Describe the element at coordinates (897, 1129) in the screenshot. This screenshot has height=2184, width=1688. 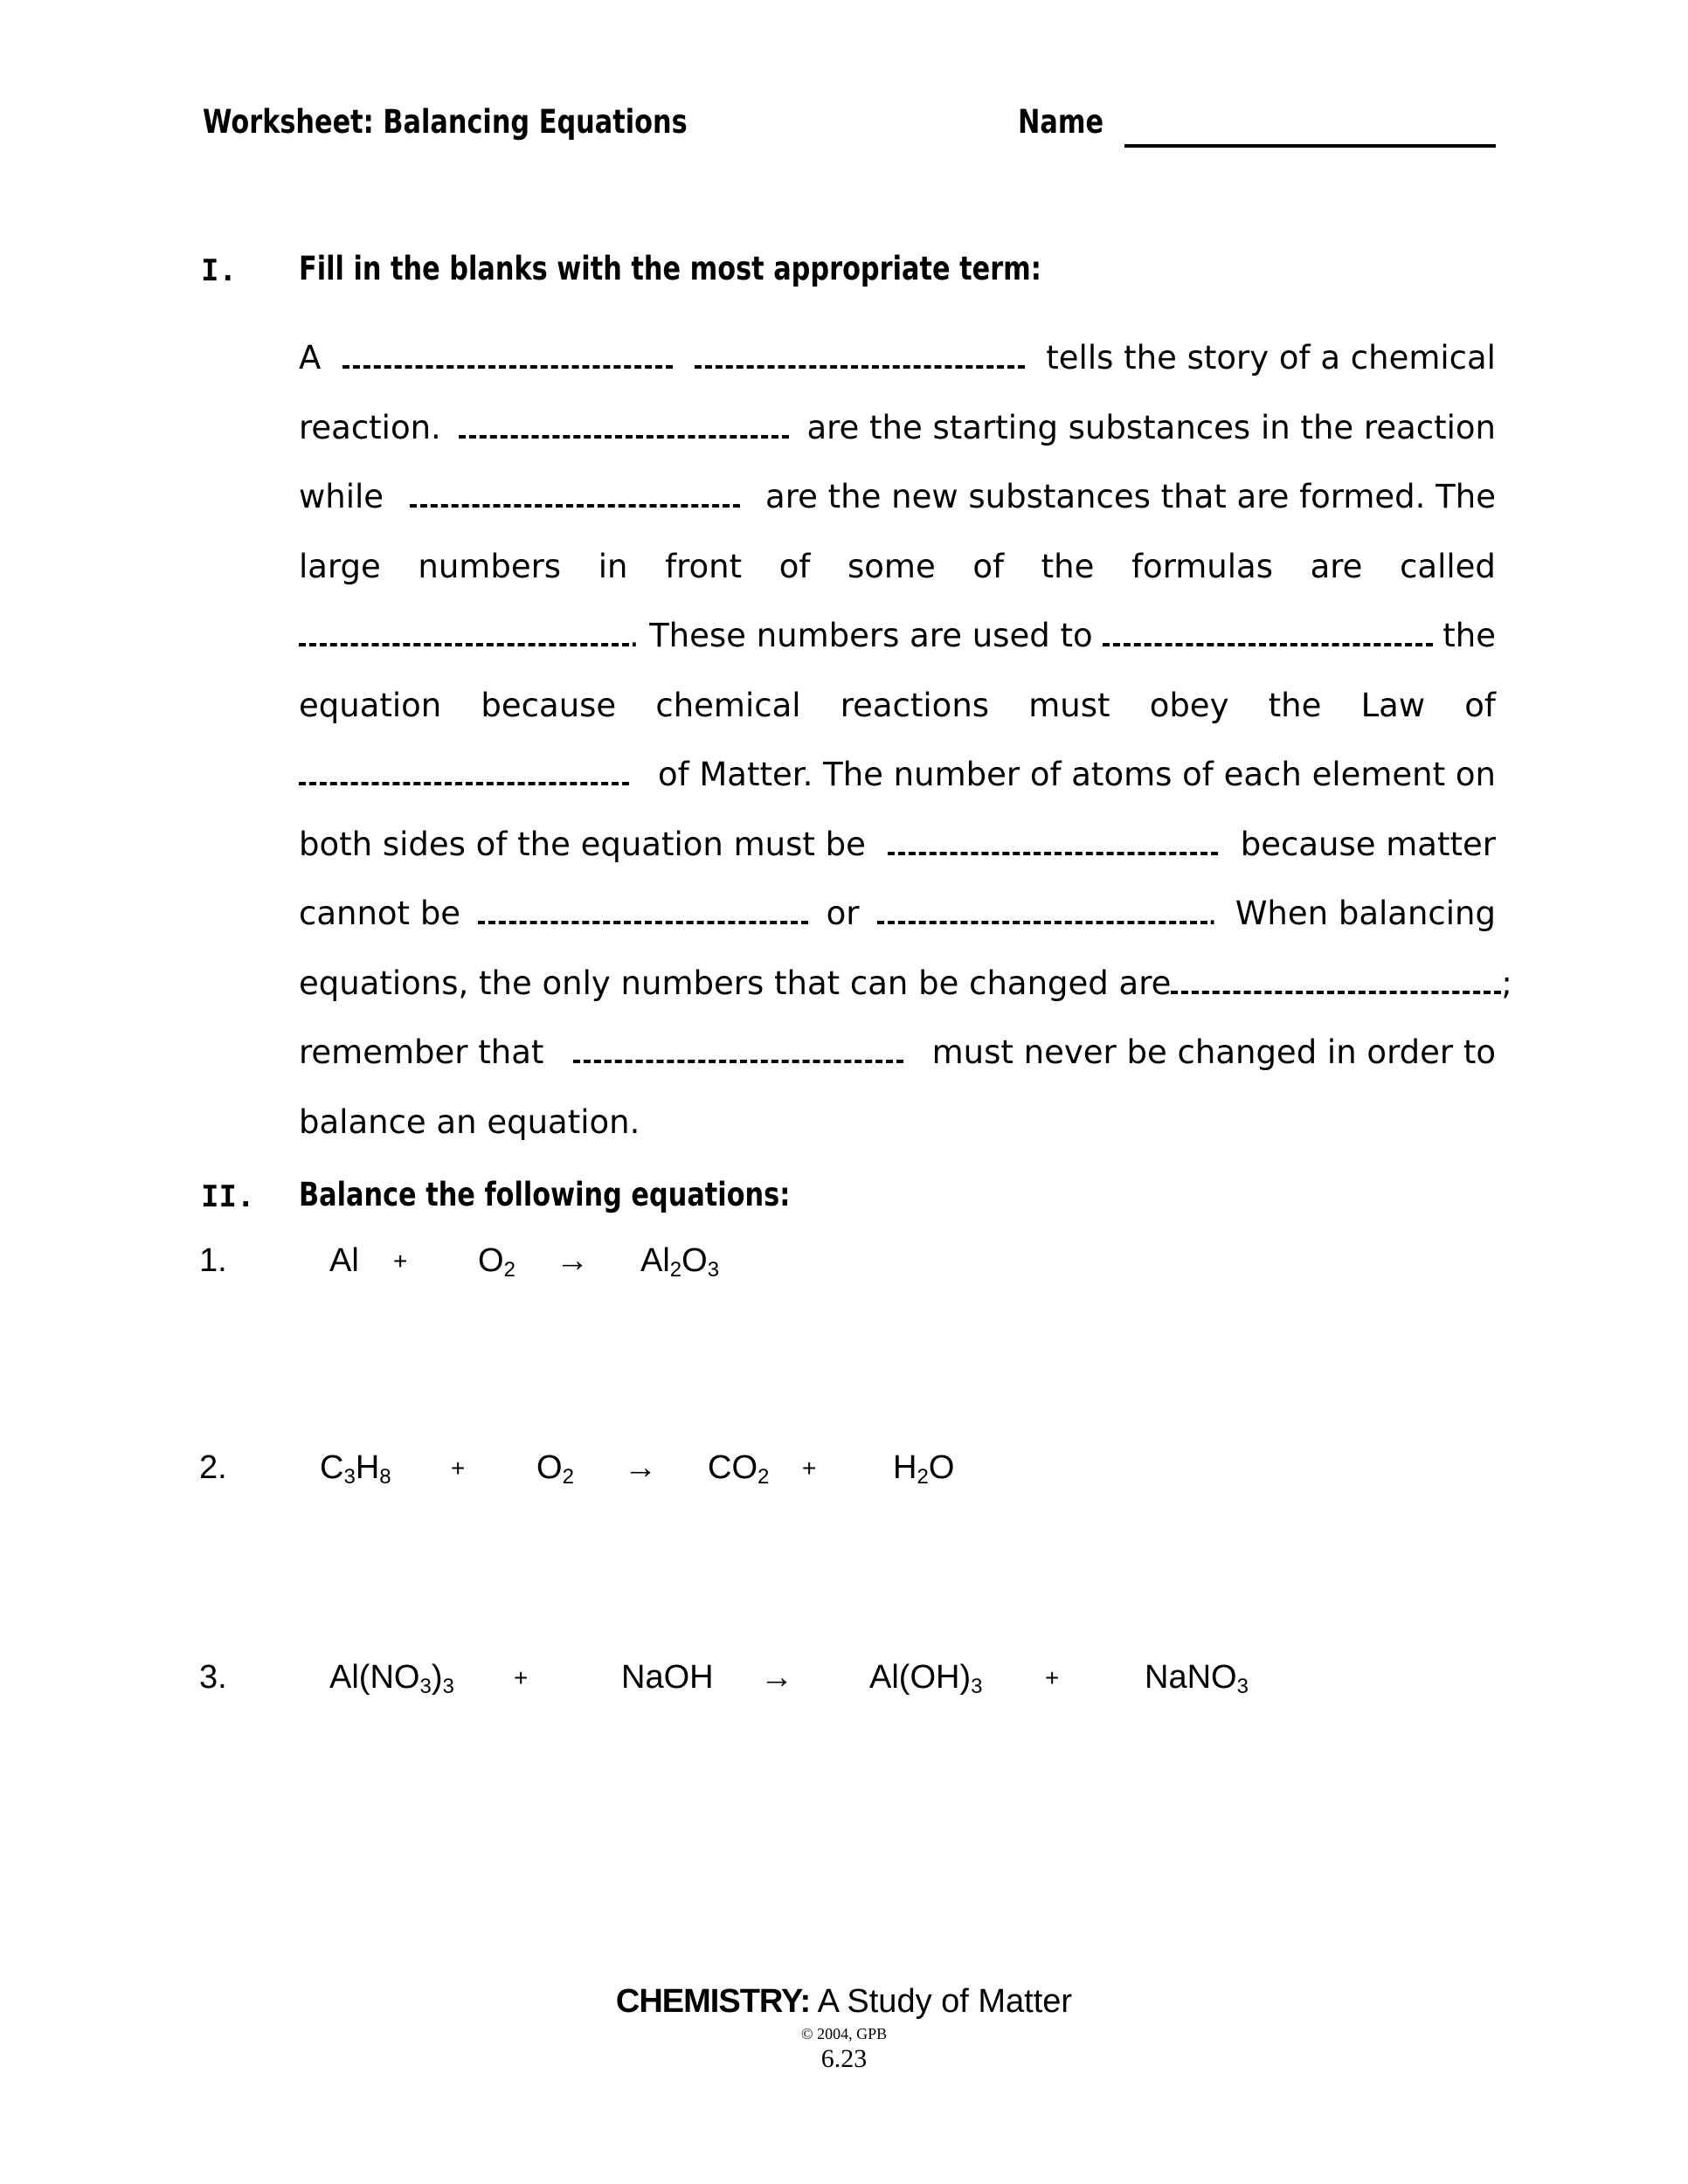
I see `paragraph-line: balance an equation.` at that location.